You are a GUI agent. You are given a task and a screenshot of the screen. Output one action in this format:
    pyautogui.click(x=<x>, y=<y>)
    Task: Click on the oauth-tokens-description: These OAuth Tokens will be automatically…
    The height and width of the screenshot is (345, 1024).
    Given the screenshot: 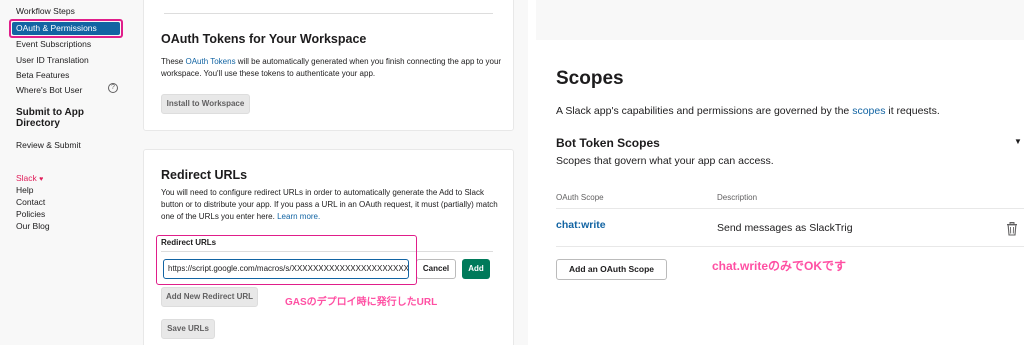 What is the action you would take?
    pyautogui.click(x=333, y=68)
    